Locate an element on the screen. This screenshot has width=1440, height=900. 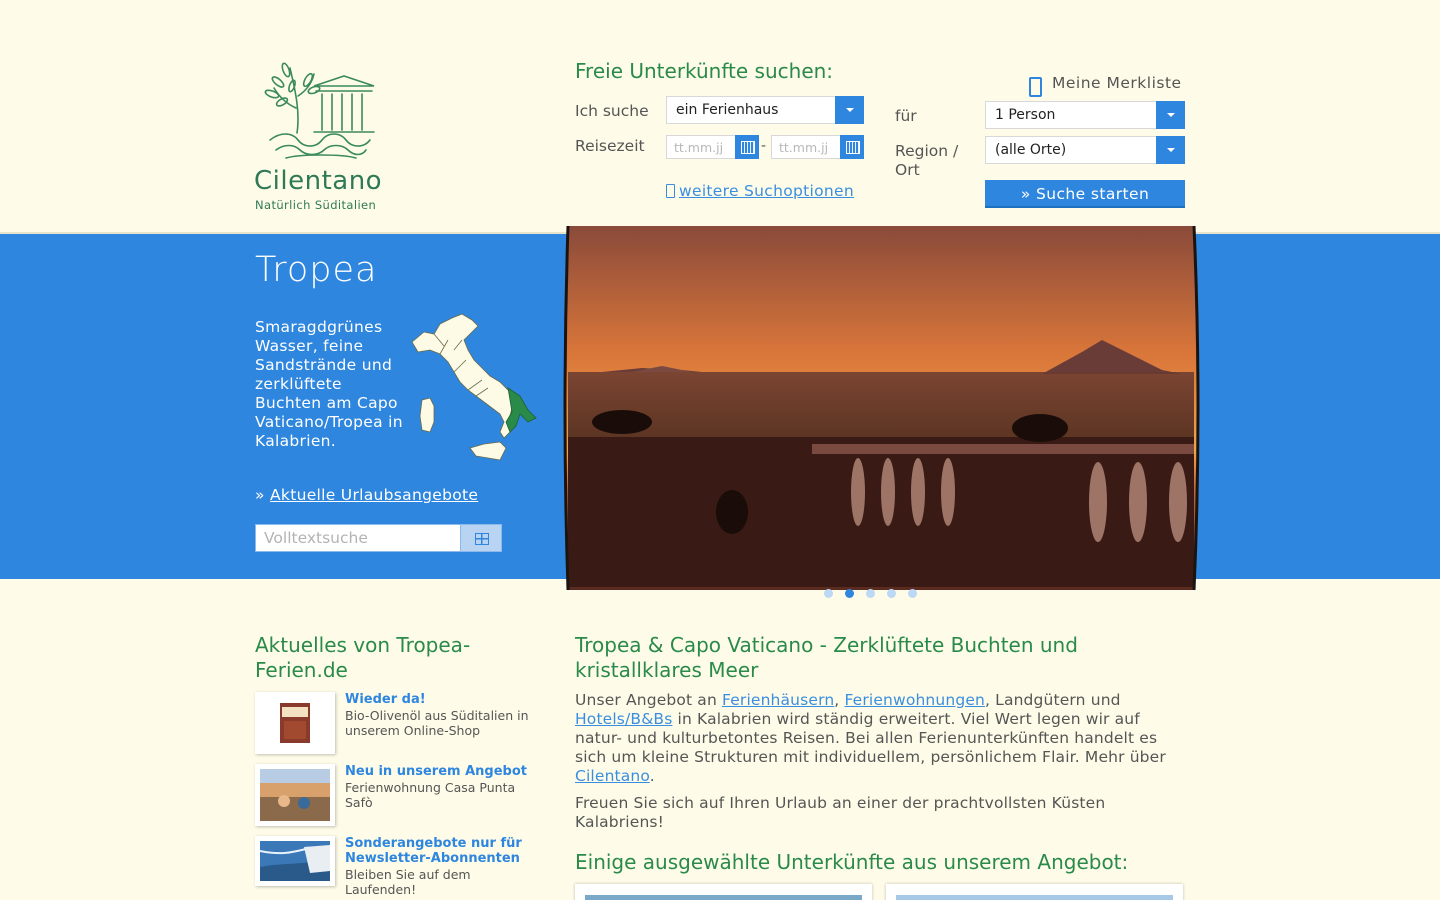
wishlist-link: Meine Merkliste is located at coordinates (1105, 83).